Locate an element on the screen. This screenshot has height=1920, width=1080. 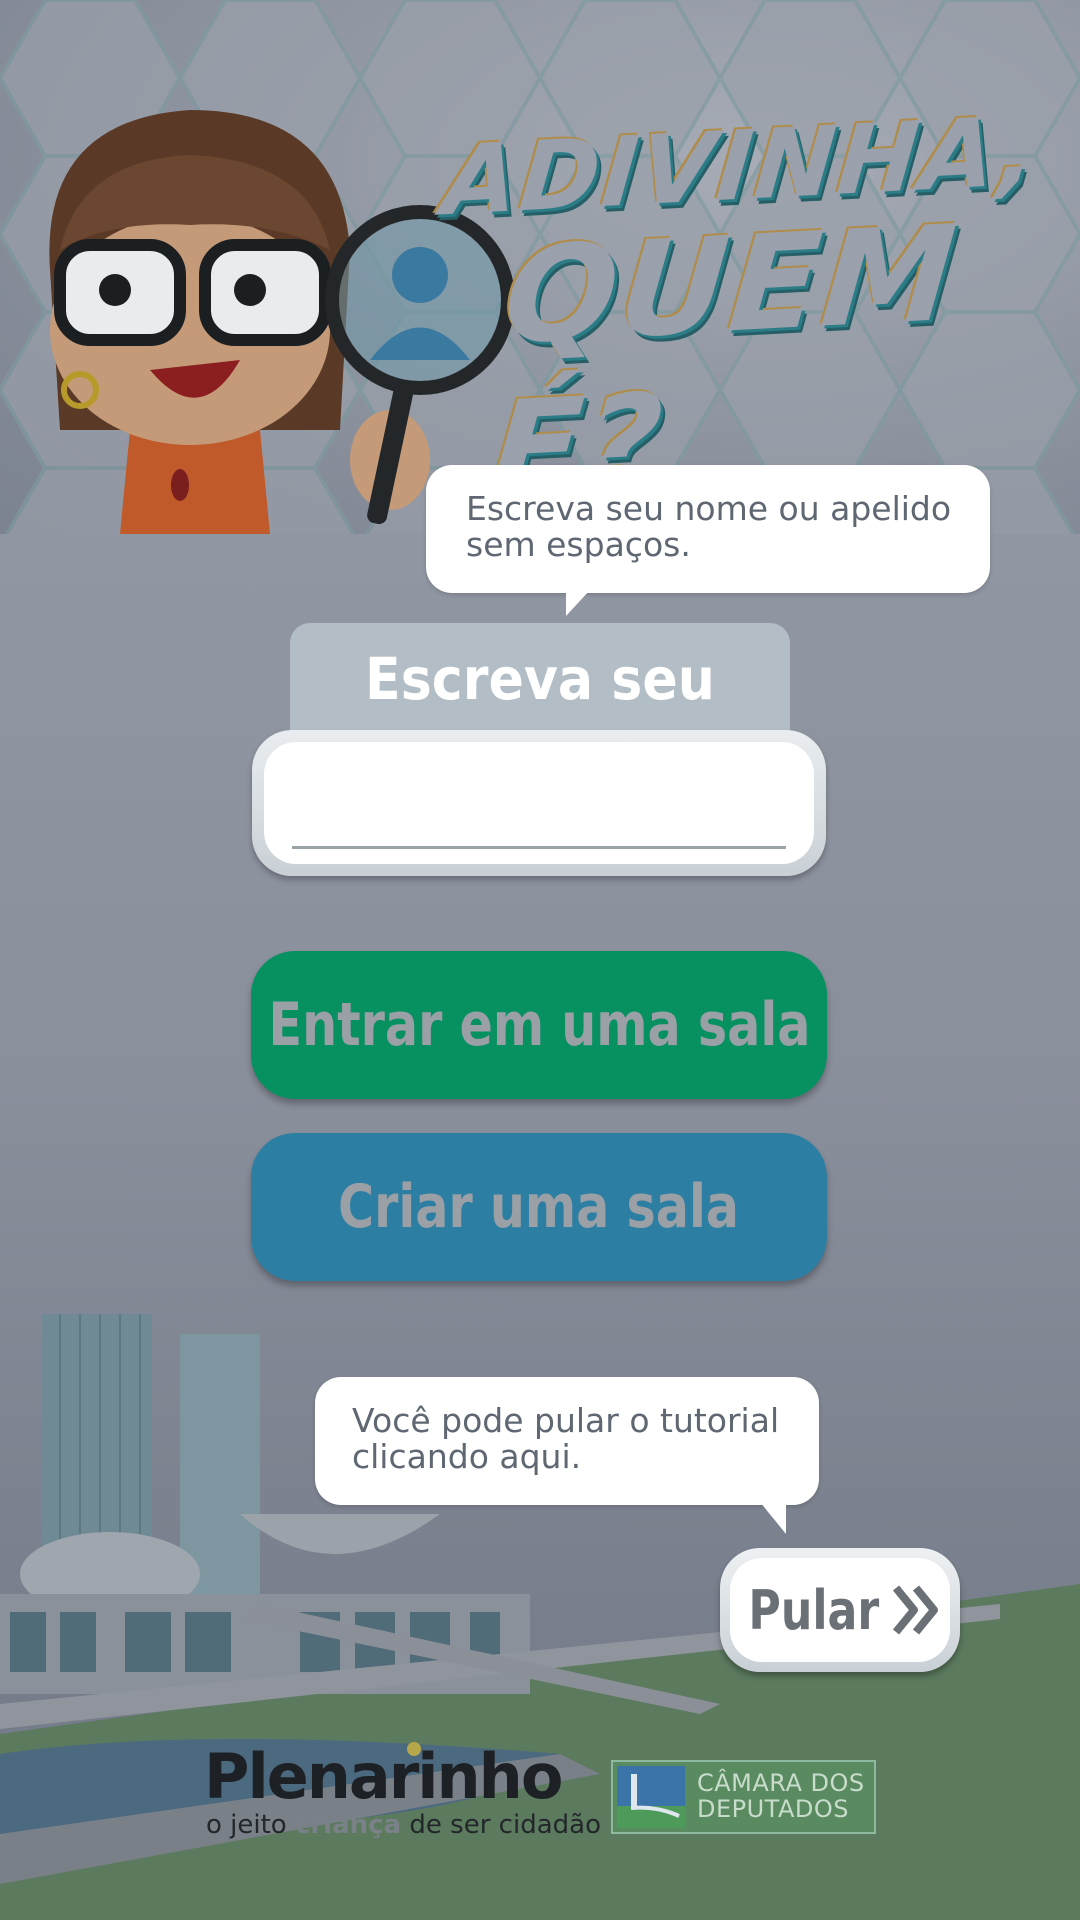
tagline-post: de ser cidadão is located at coordinates (501, 1825).